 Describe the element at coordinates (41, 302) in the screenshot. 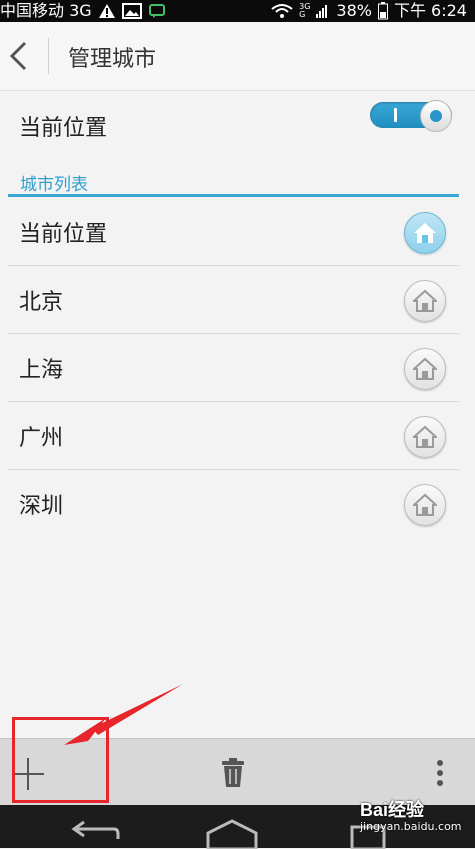

I see `city-name: 北京` at that location.